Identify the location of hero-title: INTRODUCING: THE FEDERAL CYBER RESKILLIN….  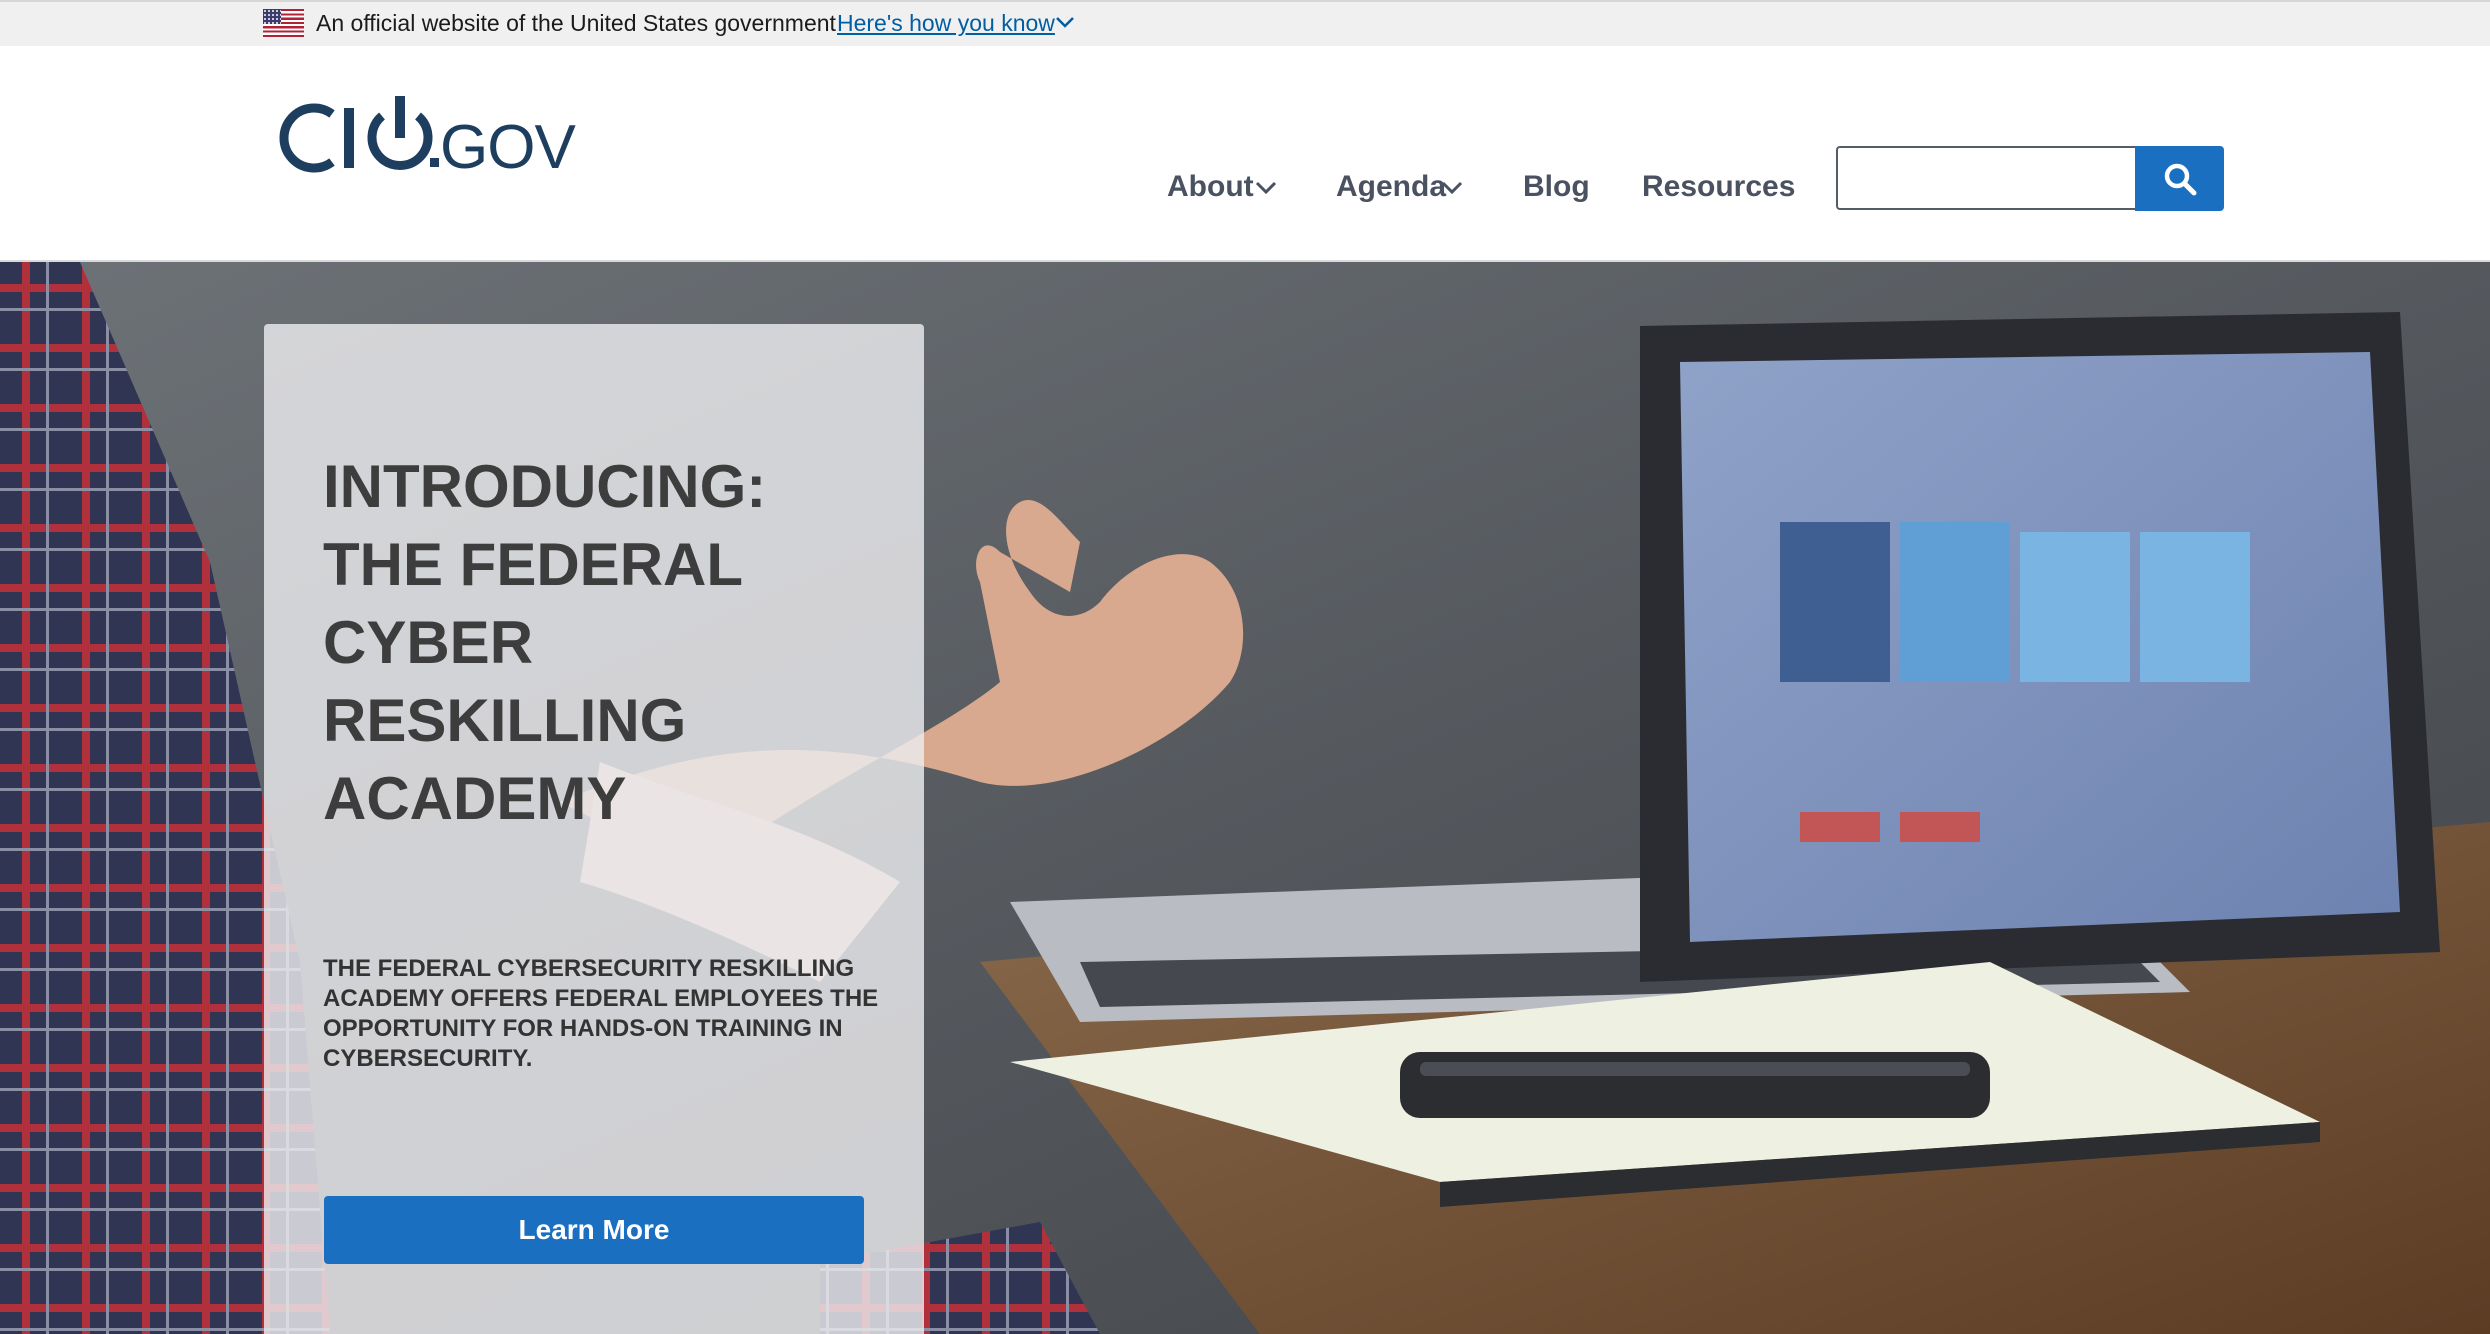
(545, 642).